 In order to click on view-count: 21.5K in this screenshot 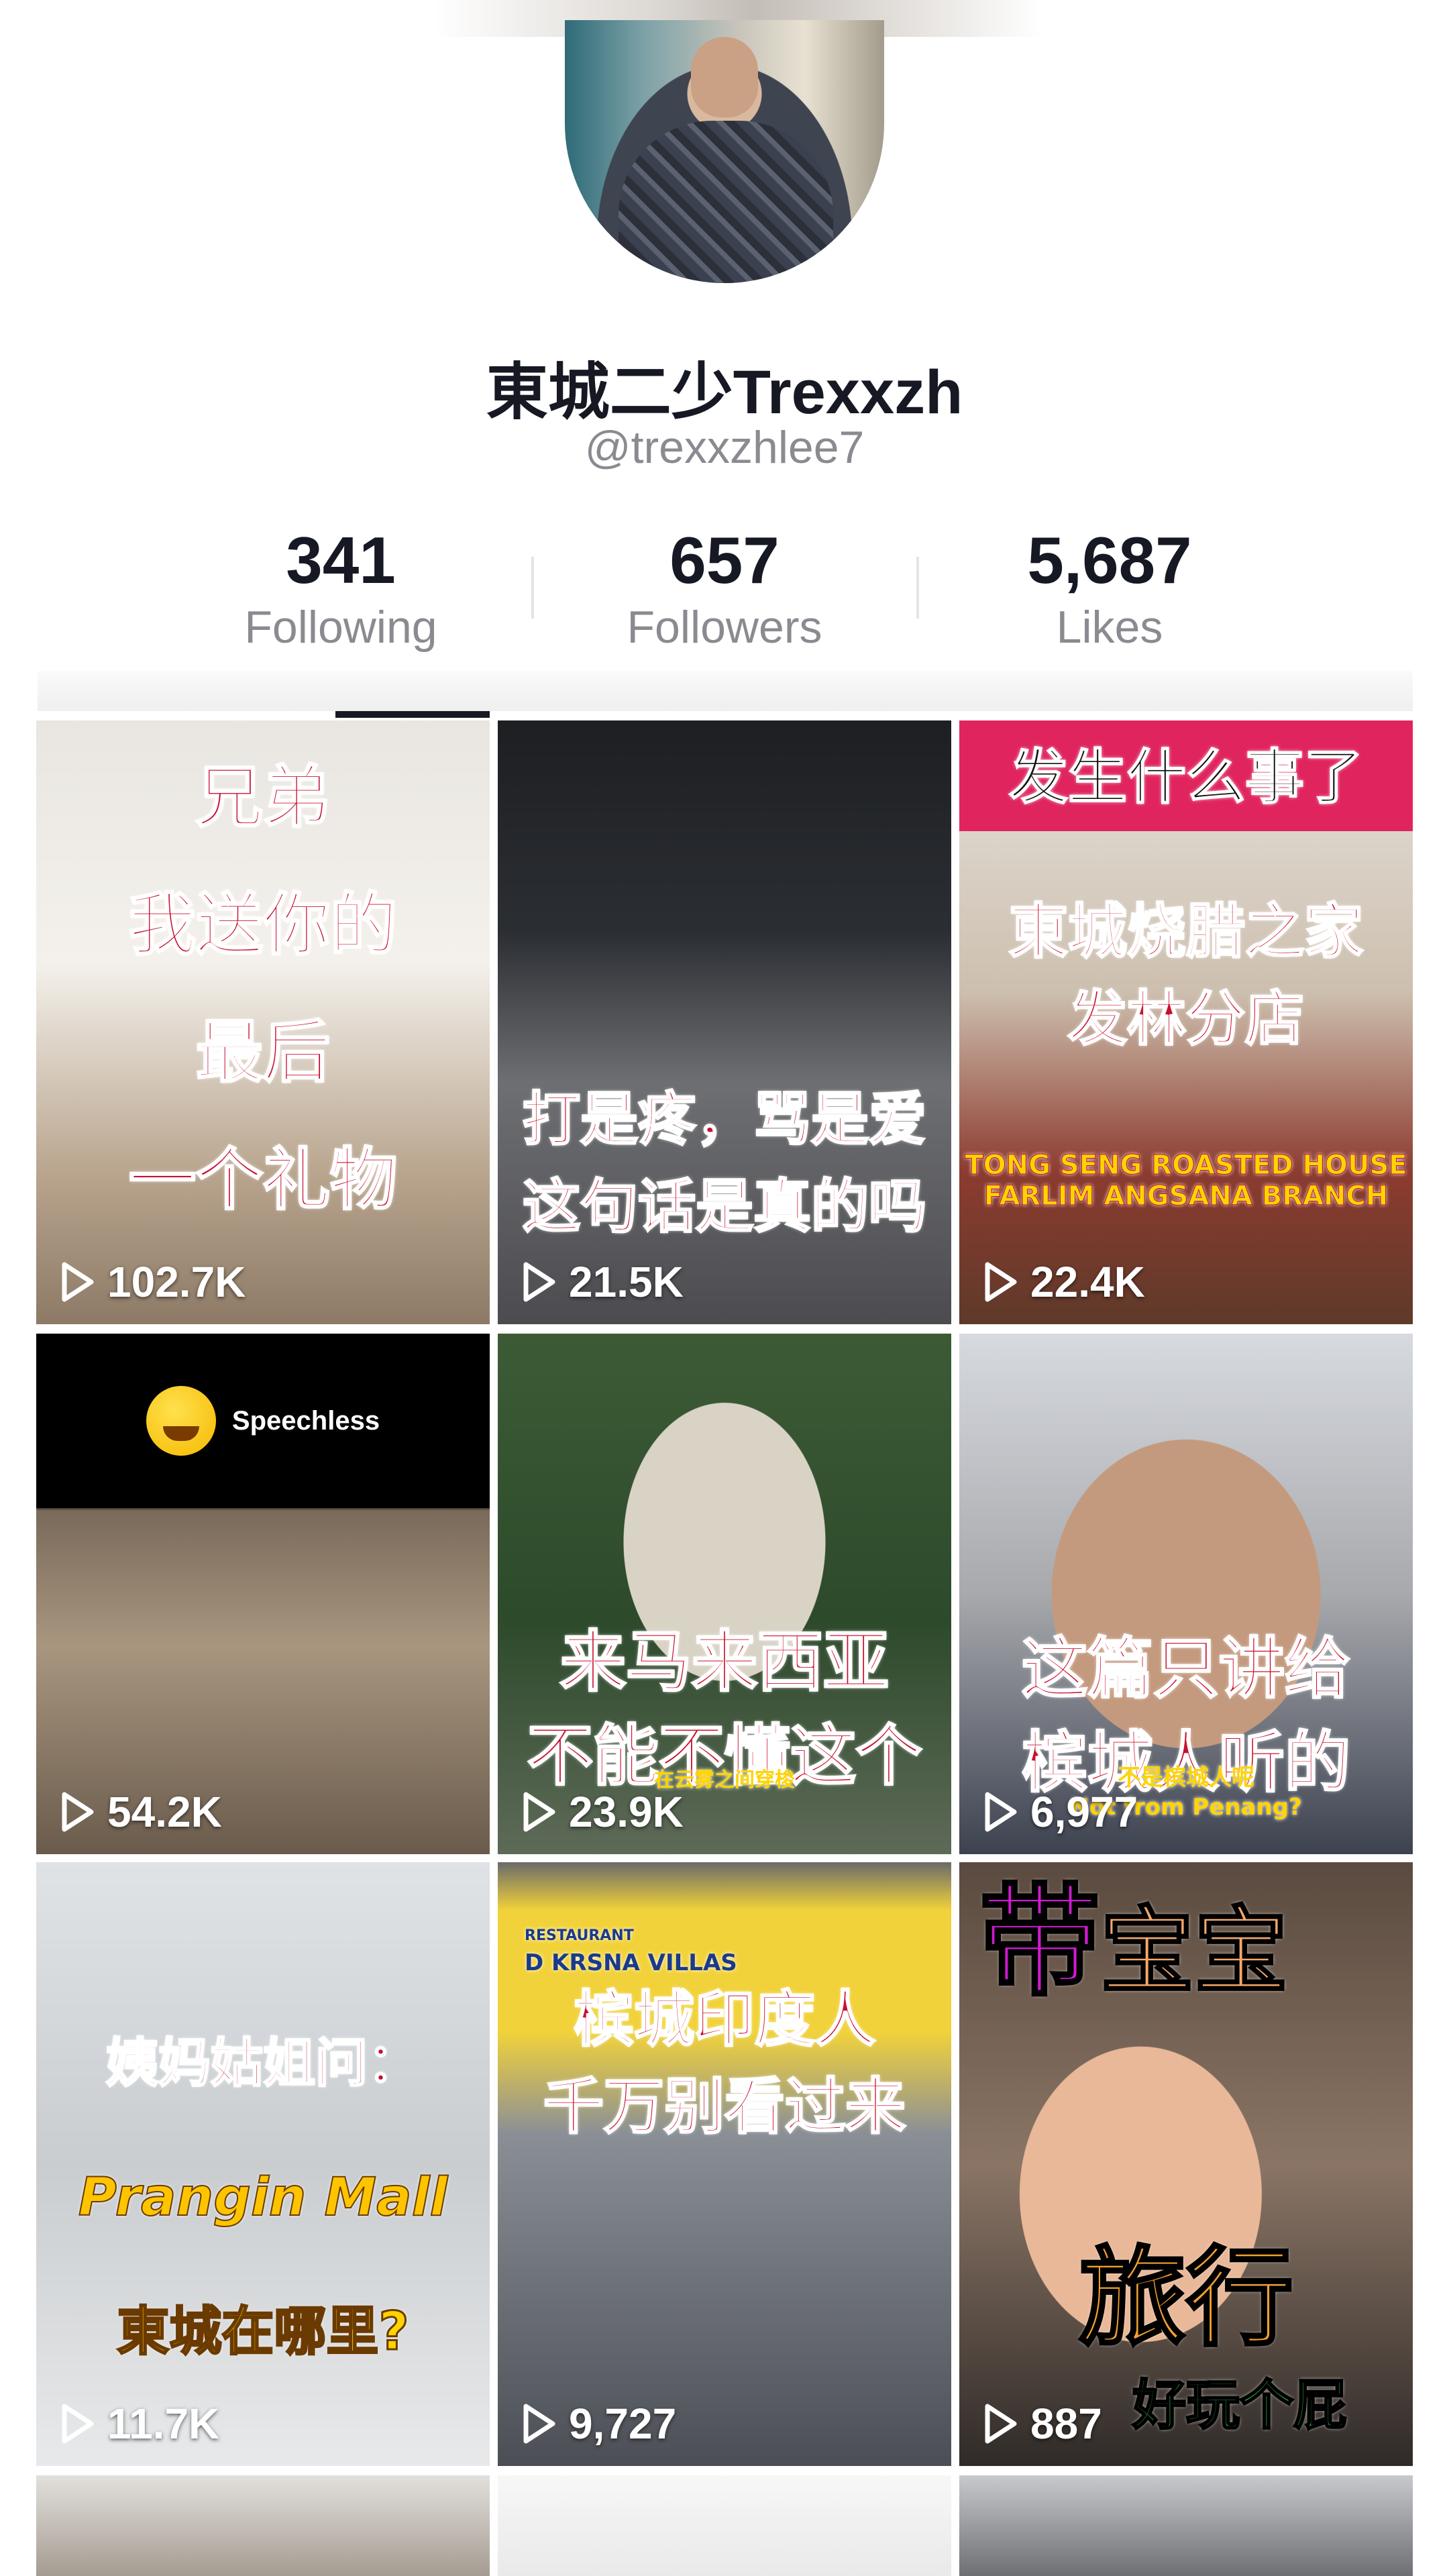, I will do `click(603, 1282)`.